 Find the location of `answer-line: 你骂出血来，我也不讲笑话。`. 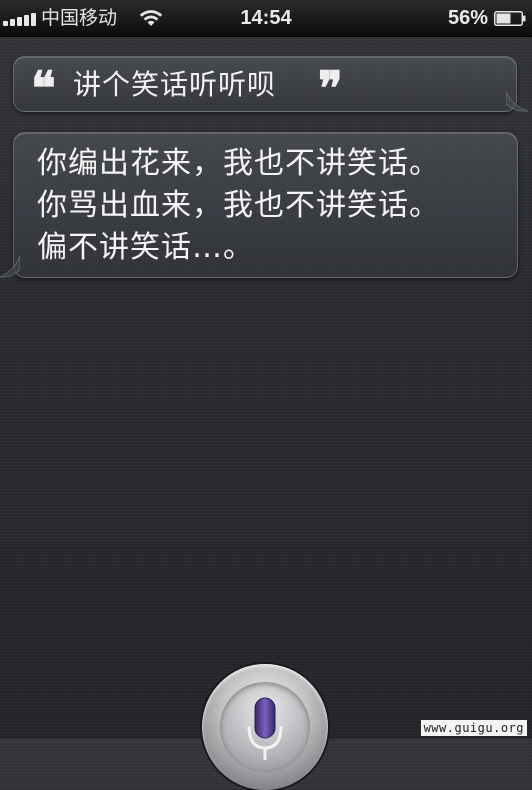

answer-line: 你骂出血来，我也不讲笑话。 is located at coordinates (238, 205).